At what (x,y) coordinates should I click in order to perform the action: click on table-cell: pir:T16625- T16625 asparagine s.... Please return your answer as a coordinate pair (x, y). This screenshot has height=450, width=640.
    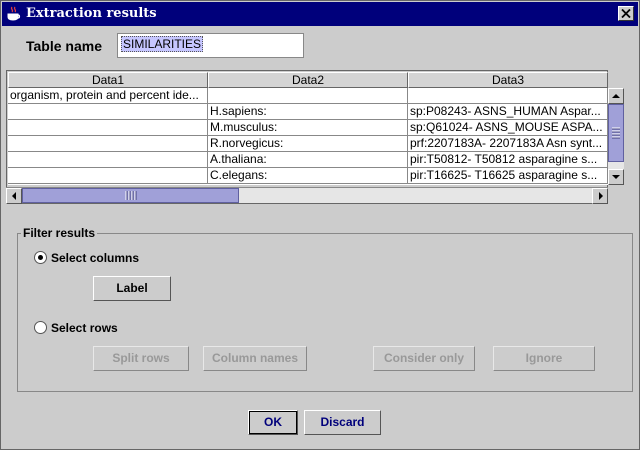
    Looking at the image, I should click on (508, 176).